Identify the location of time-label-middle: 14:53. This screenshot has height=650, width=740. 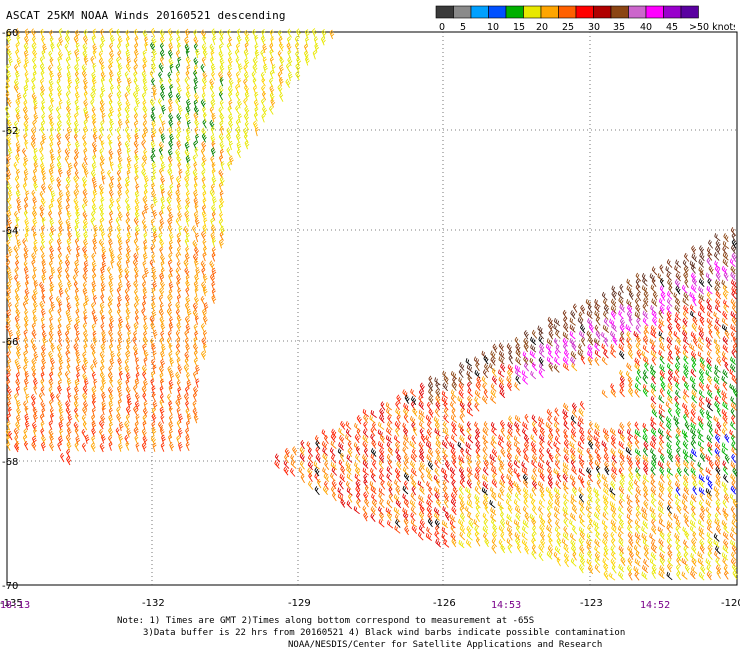
(506, 605).